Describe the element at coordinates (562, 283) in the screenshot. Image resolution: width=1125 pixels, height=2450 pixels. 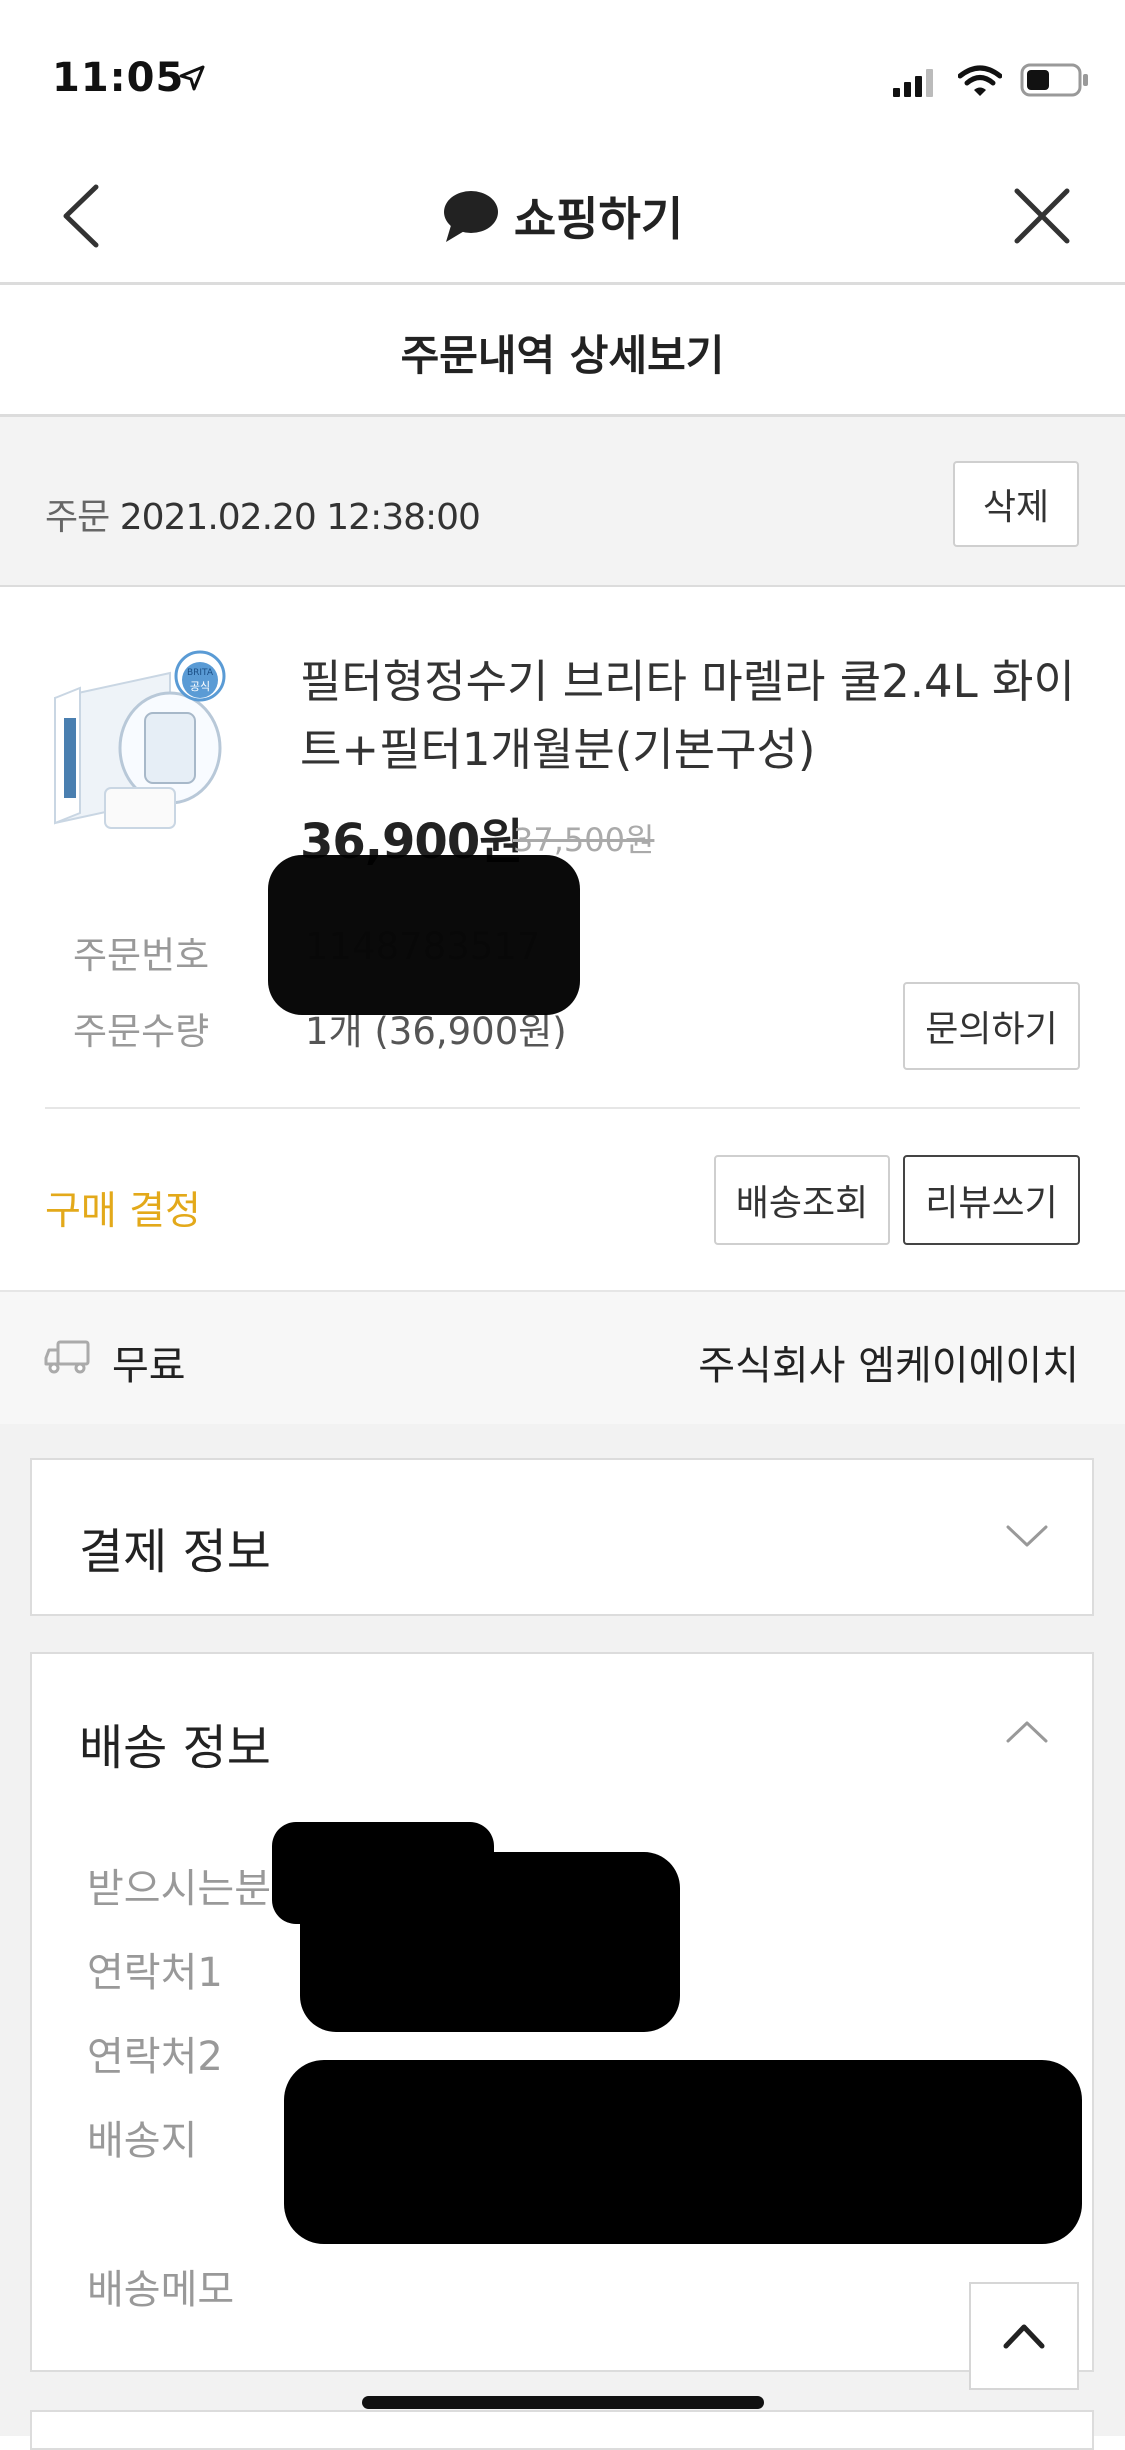
I see `header-divider` at that location.